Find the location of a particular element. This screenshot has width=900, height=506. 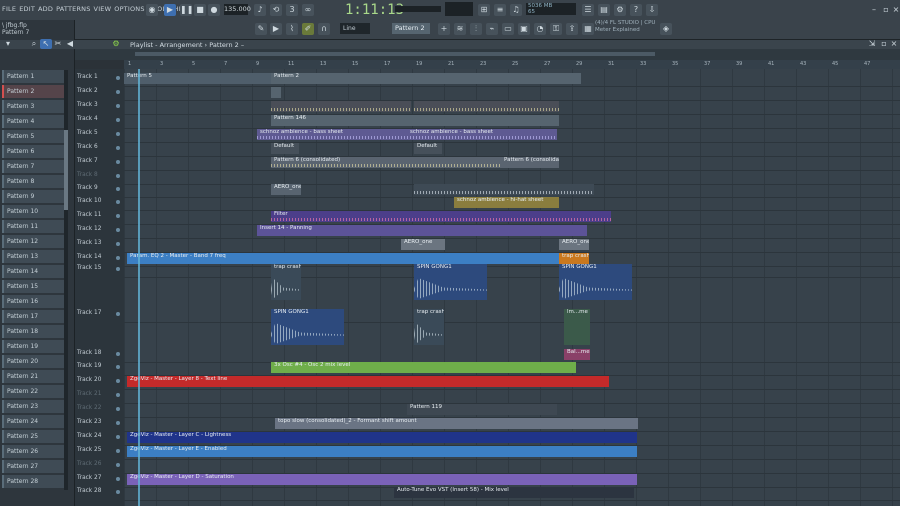

track-label: Track 22 is located at coordinates (89, 408).